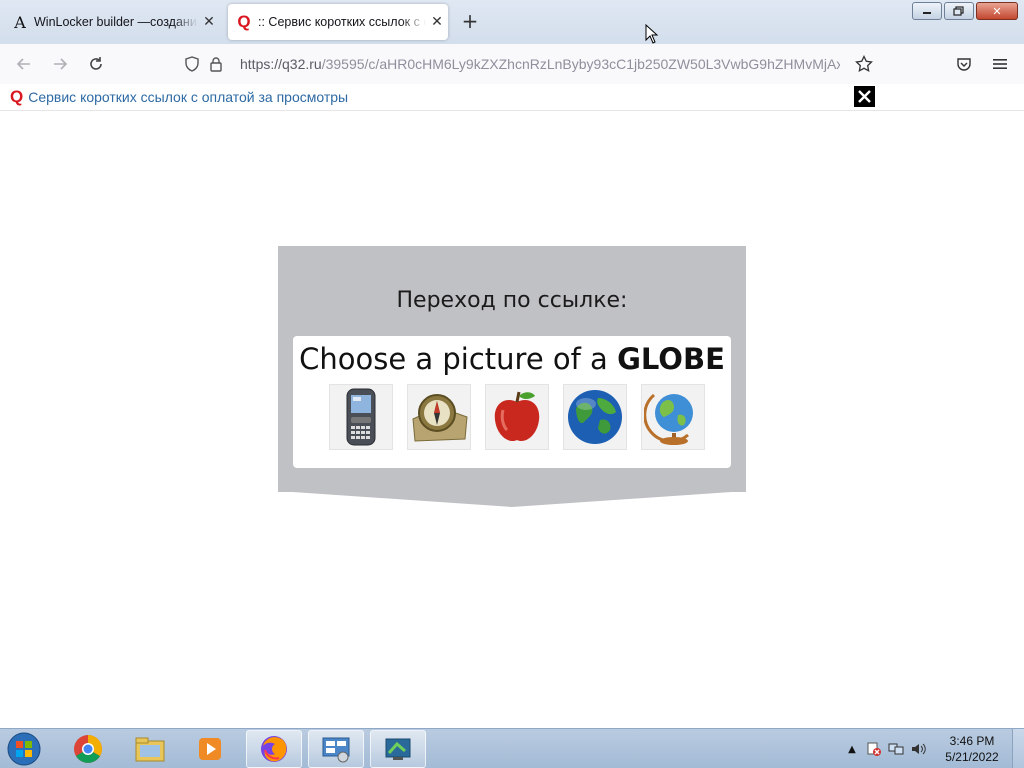 Image resolution: width=1024 pixels, height=768 pixels. I want to click on pocket-button, so click(964, 64).